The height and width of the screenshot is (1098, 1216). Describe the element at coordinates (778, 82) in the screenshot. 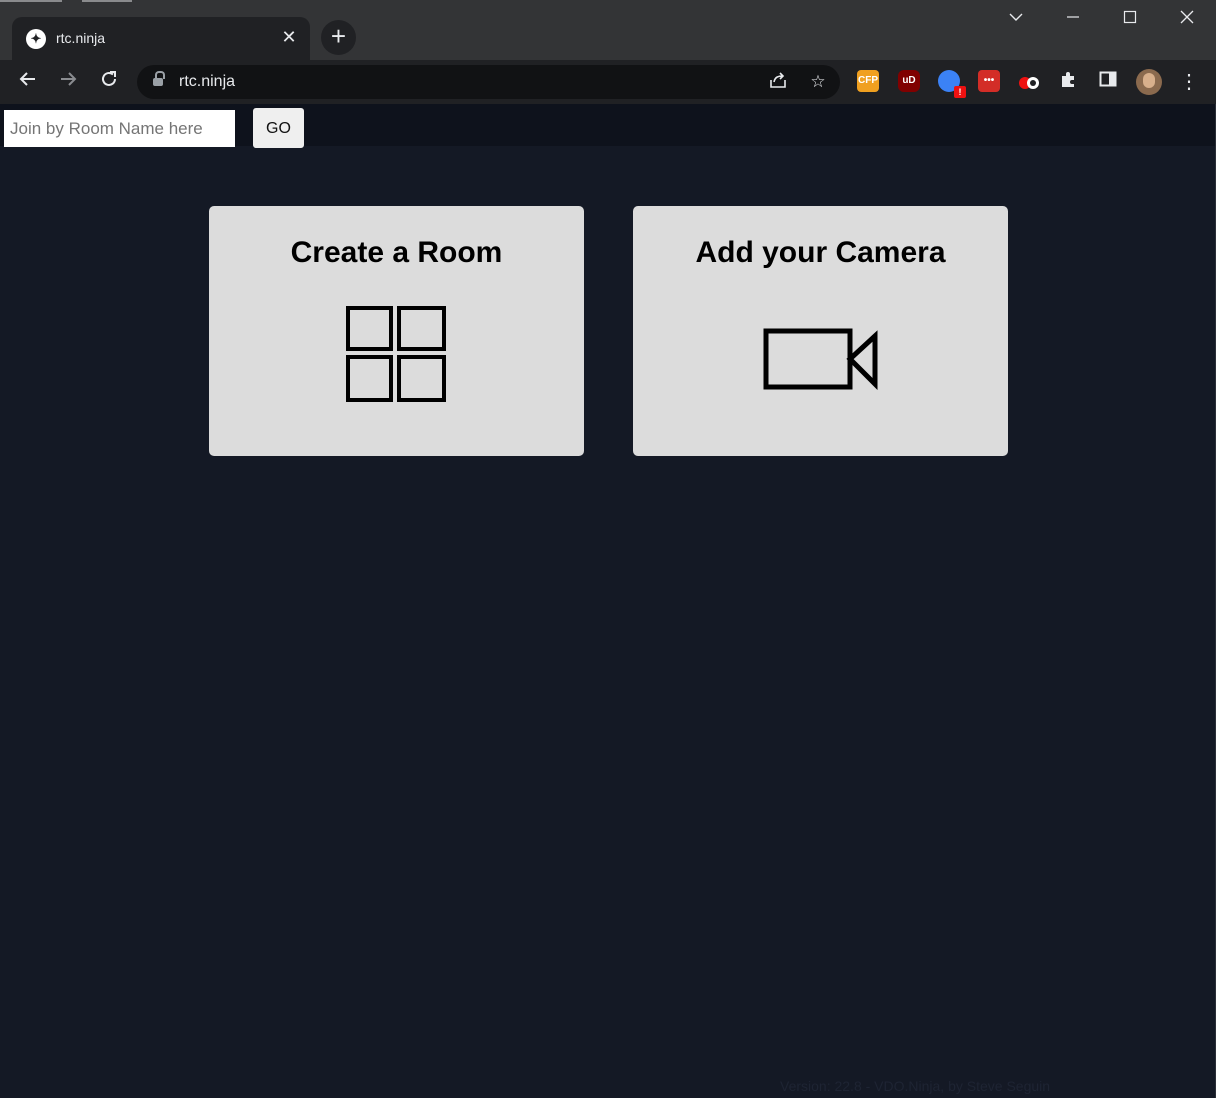

I see `share-icon` at that location.